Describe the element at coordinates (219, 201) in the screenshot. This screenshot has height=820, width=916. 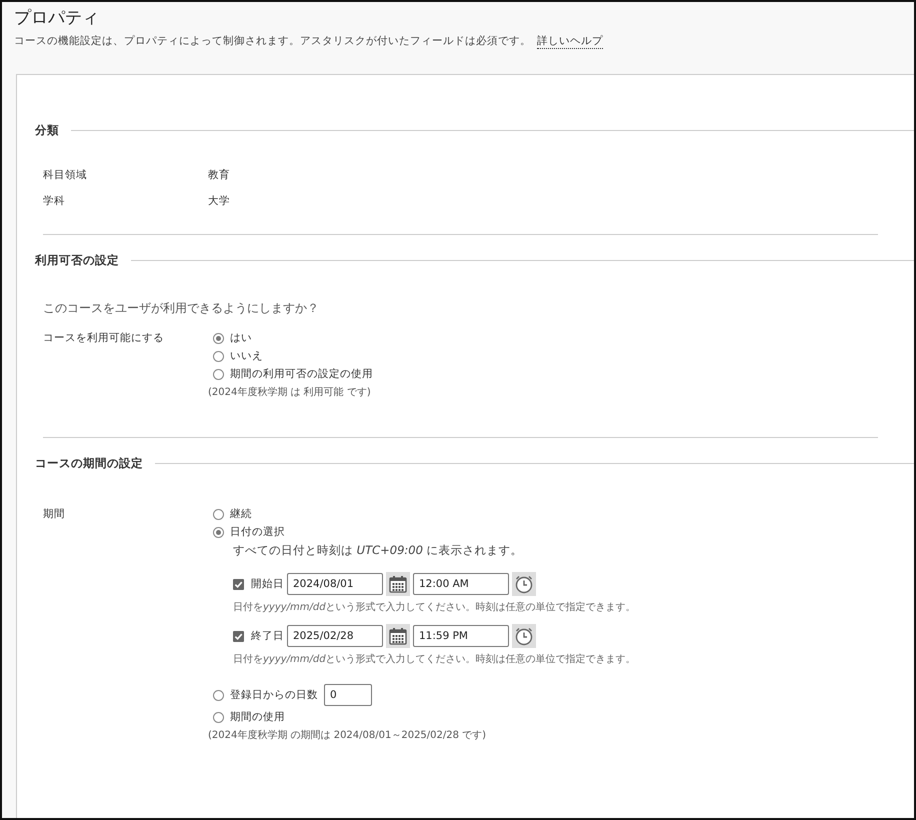
I see `field-value: 大学` at that location.